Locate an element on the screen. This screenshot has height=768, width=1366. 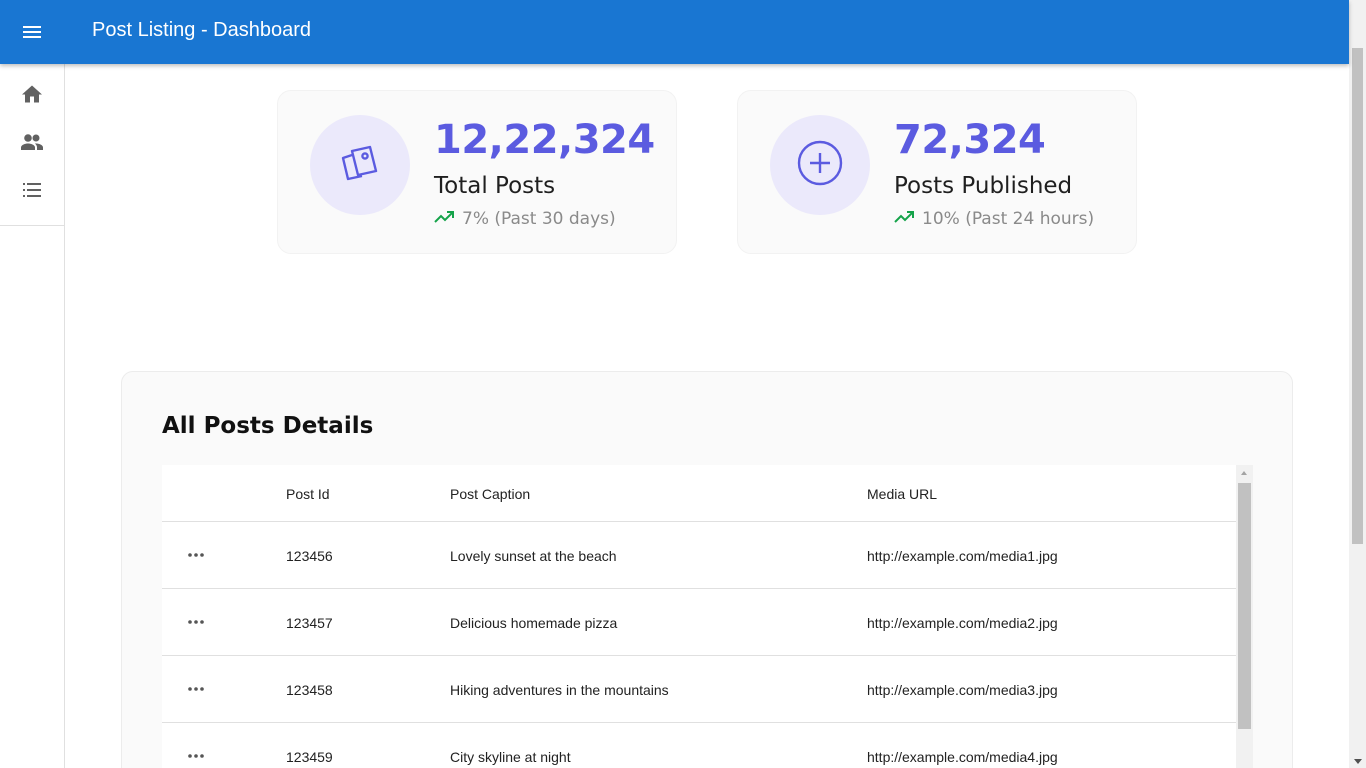
menu-icon is located at coordinates (32, 32).